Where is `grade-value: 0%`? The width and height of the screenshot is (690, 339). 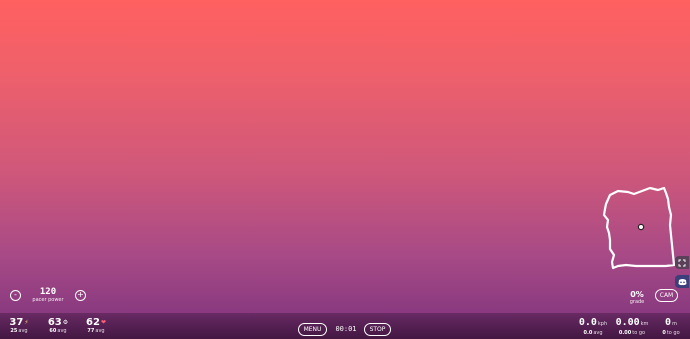 grade-value: 0% is located at coordinates (637, 294).